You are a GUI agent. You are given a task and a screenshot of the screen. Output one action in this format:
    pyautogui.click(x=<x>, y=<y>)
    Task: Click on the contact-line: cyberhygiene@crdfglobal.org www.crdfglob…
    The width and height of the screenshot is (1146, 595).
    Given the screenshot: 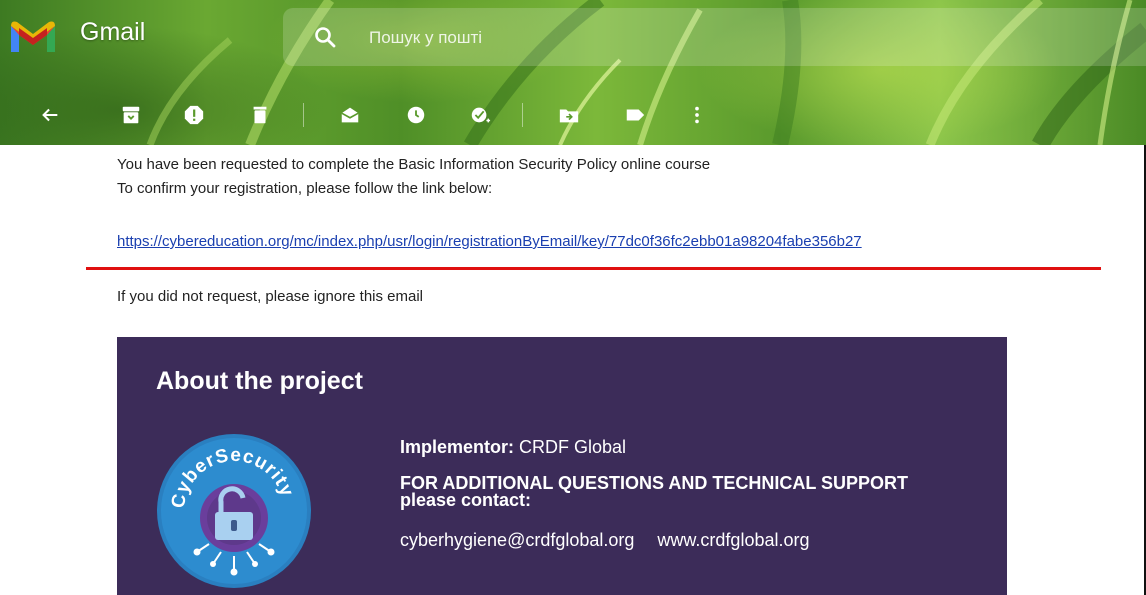 What is the action you would take?
    pyautogui.click(x=605, y=540)
    